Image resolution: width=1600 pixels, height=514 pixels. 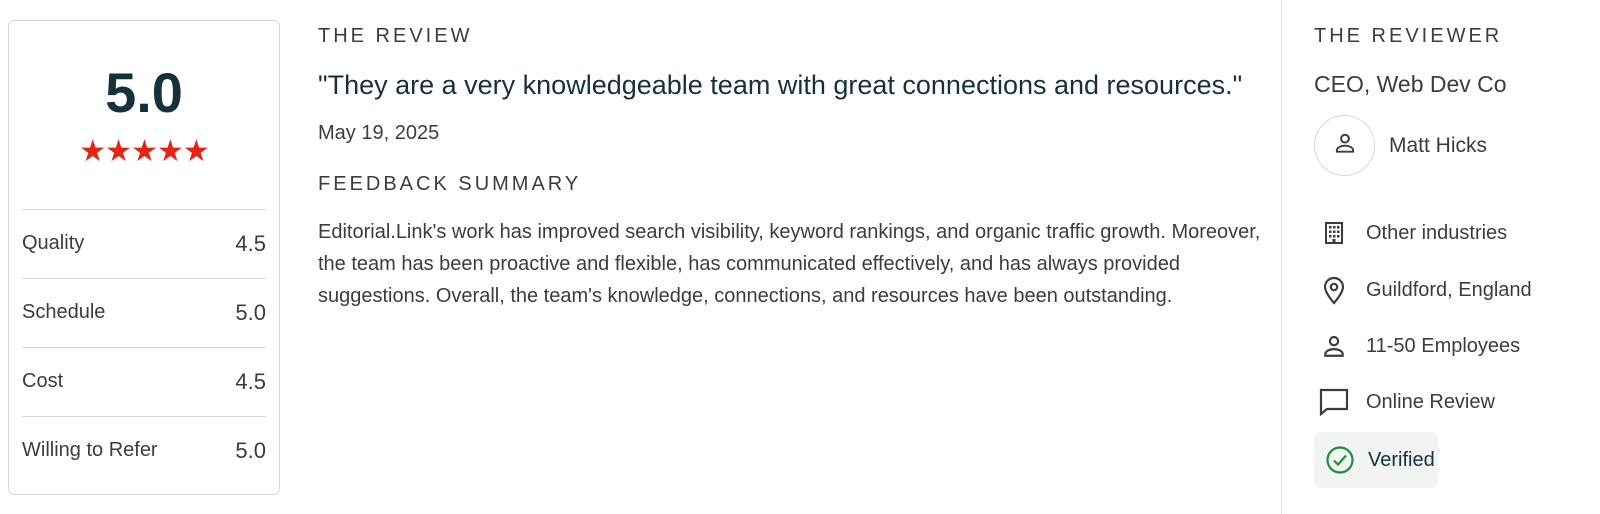 I want to click on star-rating: ★★★★★, so click(x=144, y=151).